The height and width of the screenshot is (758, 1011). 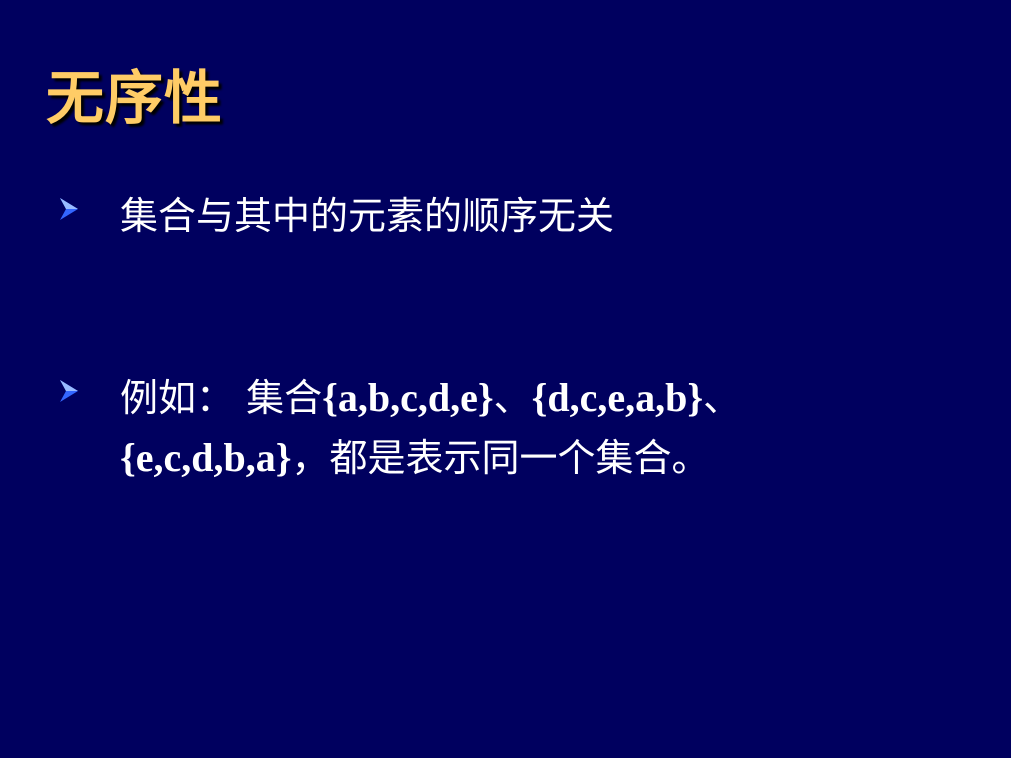 I want to click on set-1: {a,b,c,d,e}, so click(x=408, y=397).